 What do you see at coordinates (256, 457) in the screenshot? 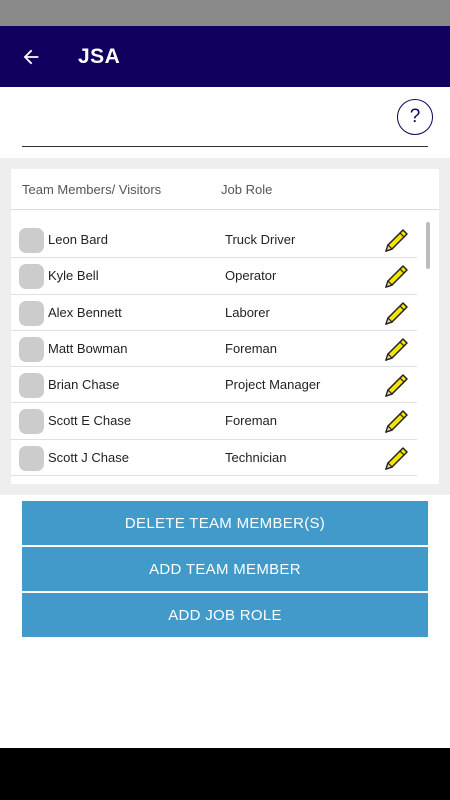
I see `member-role: Technician` at bounding box center [256, 457].